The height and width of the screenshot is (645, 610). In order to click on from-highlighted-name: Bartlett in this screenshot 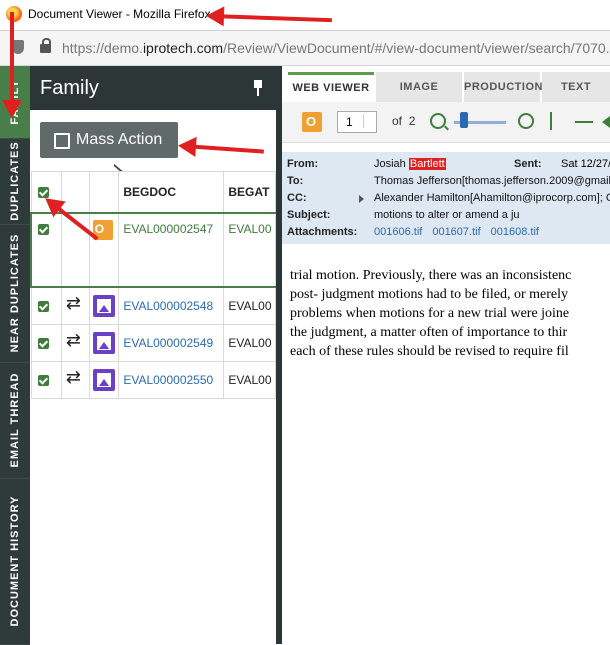, I will do `click(427, 164)`.